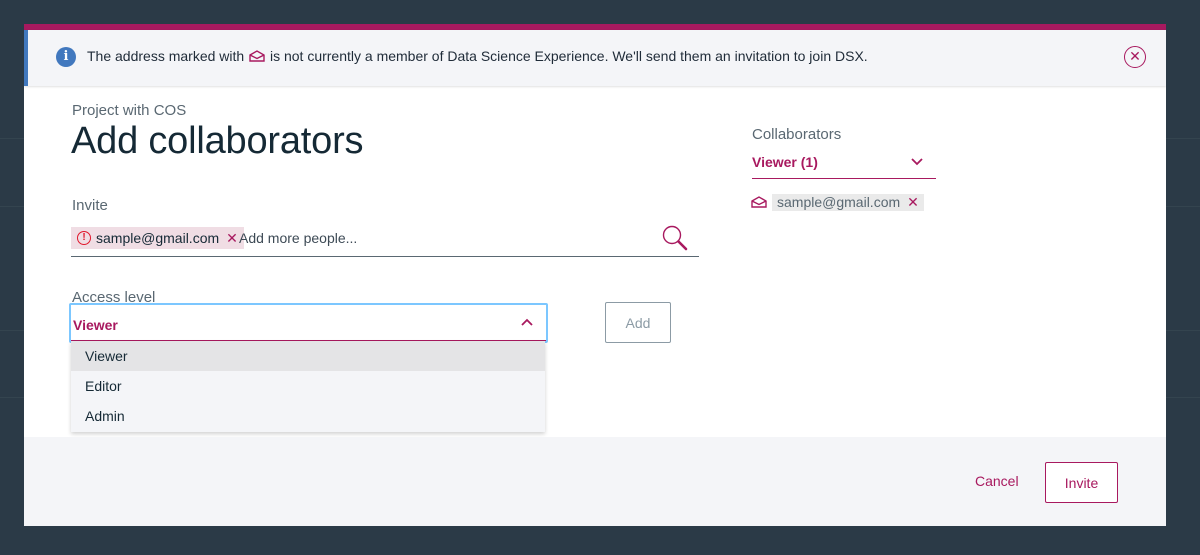 The width and height of the screenshot is (1200, 555). I want to click on dropdown-option-editor: Editor, so click(308, 386).